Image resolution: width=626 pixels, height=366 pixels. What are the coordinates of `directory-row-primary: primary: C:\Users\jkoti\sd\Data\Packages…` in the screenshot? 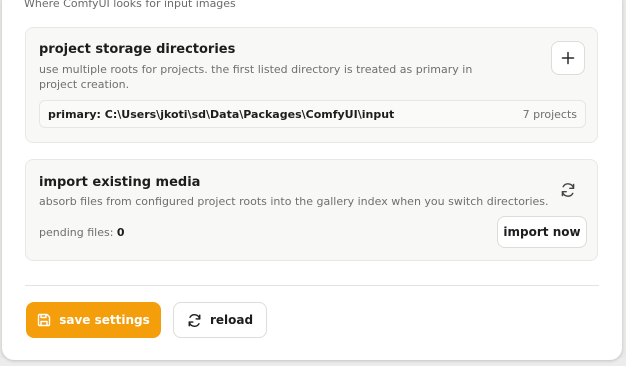 It's located at (312, 114).